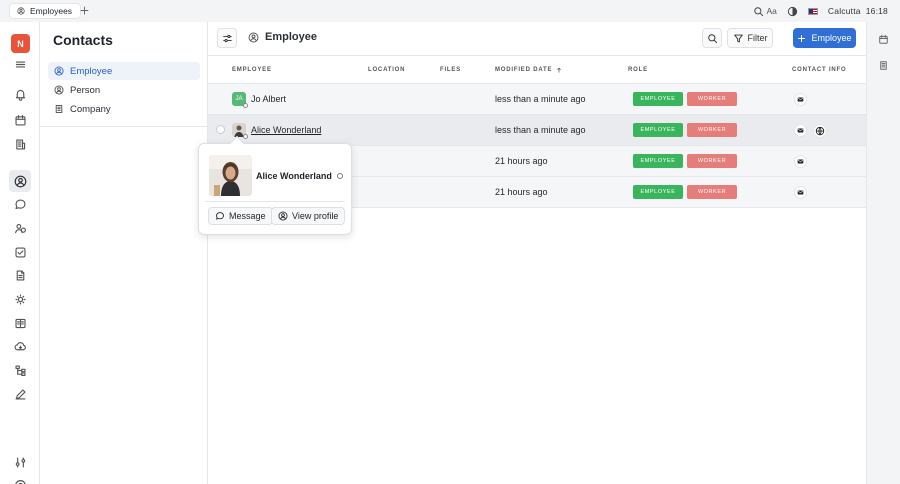 This screenshot has height=484, width=900. I want to click on view-profile-label: View profile, so click(315, 216).